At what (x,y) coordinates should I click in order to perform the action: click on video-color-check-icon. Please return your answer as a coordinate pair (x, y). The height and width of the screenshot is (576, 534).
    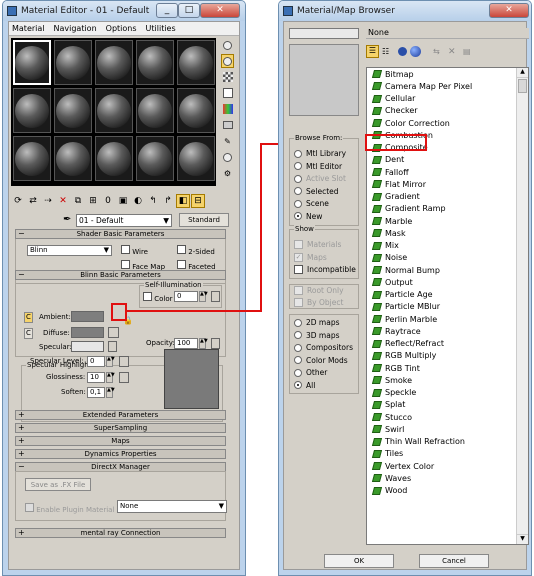
    Looking at the image, I should click on (227, 109).